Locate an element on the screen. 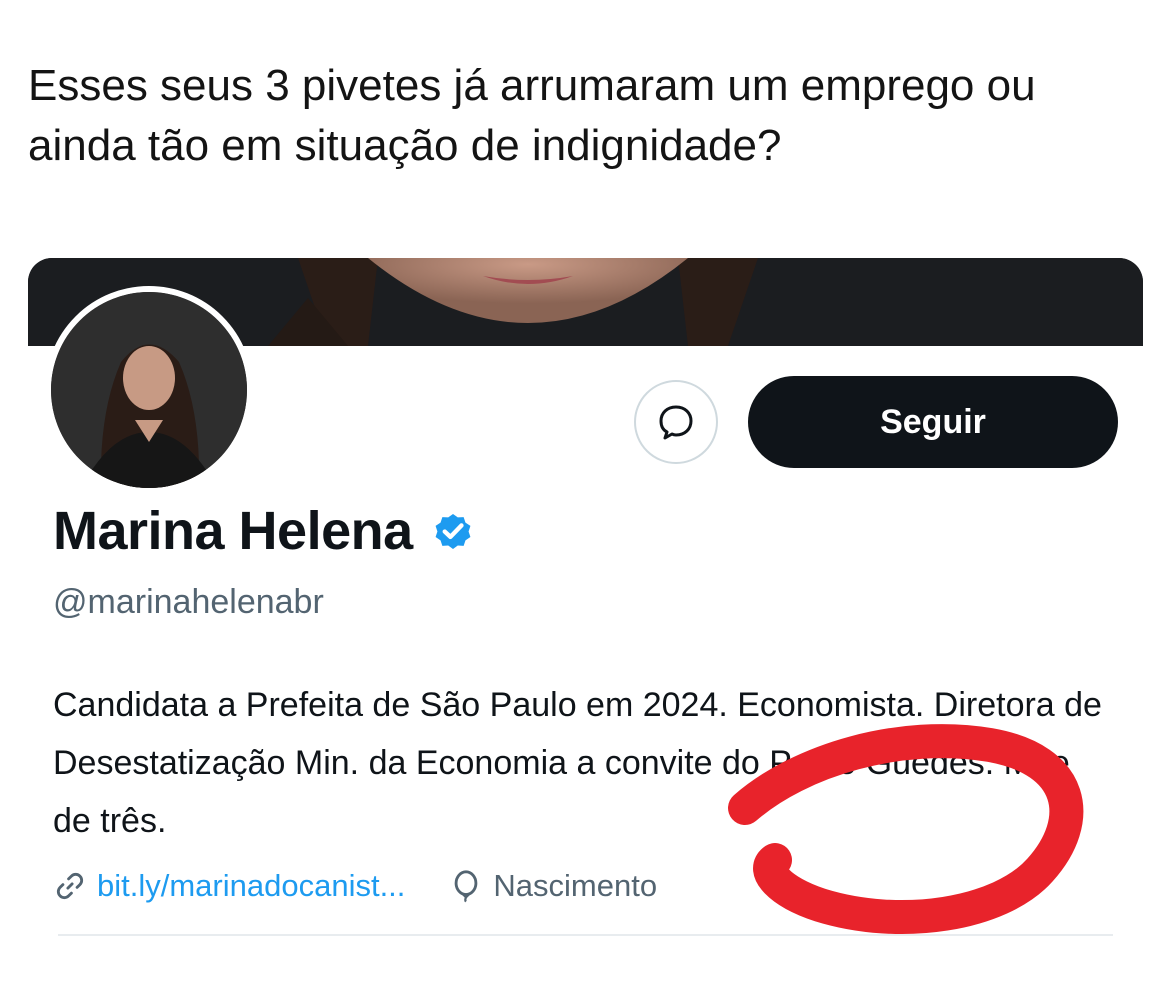  message-button is located at coordinates (676, 422).